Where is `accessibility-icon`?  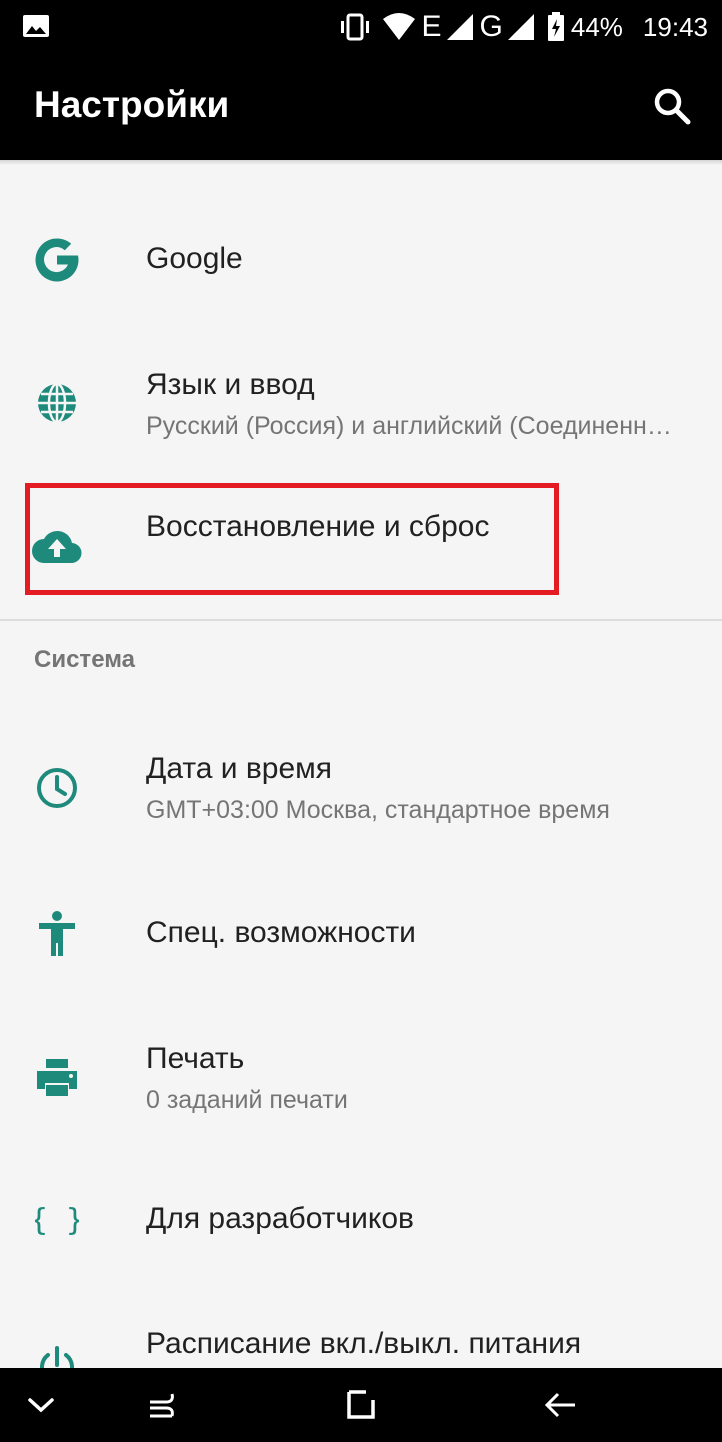 accessibility-icon is located at coordinates (57, 934).